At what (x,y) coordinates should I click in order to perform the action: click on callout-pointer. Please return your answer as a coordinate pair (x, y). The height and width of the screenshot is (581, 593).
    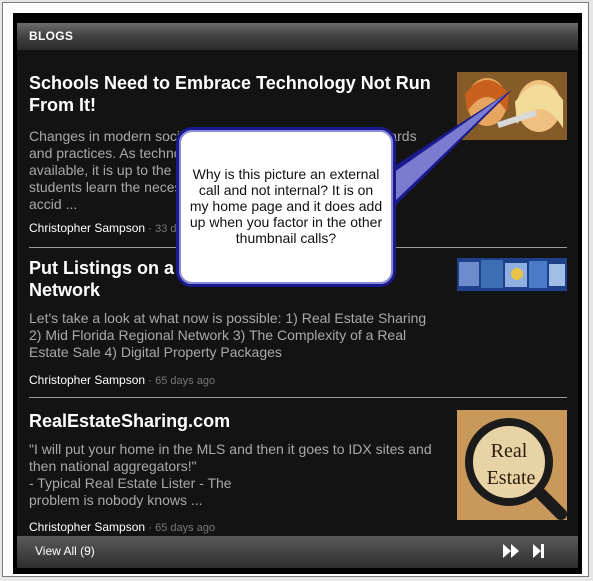
    Looking at the image, I should click on (450, 149).